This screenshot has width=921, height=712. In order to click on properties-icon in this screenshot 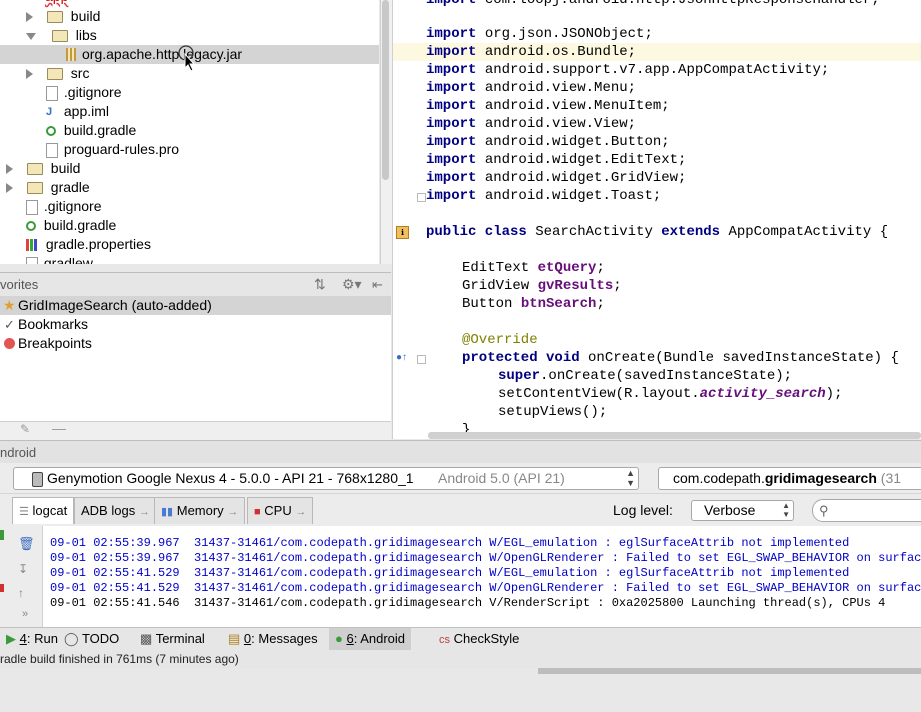, I will do `click(32, 245)`.